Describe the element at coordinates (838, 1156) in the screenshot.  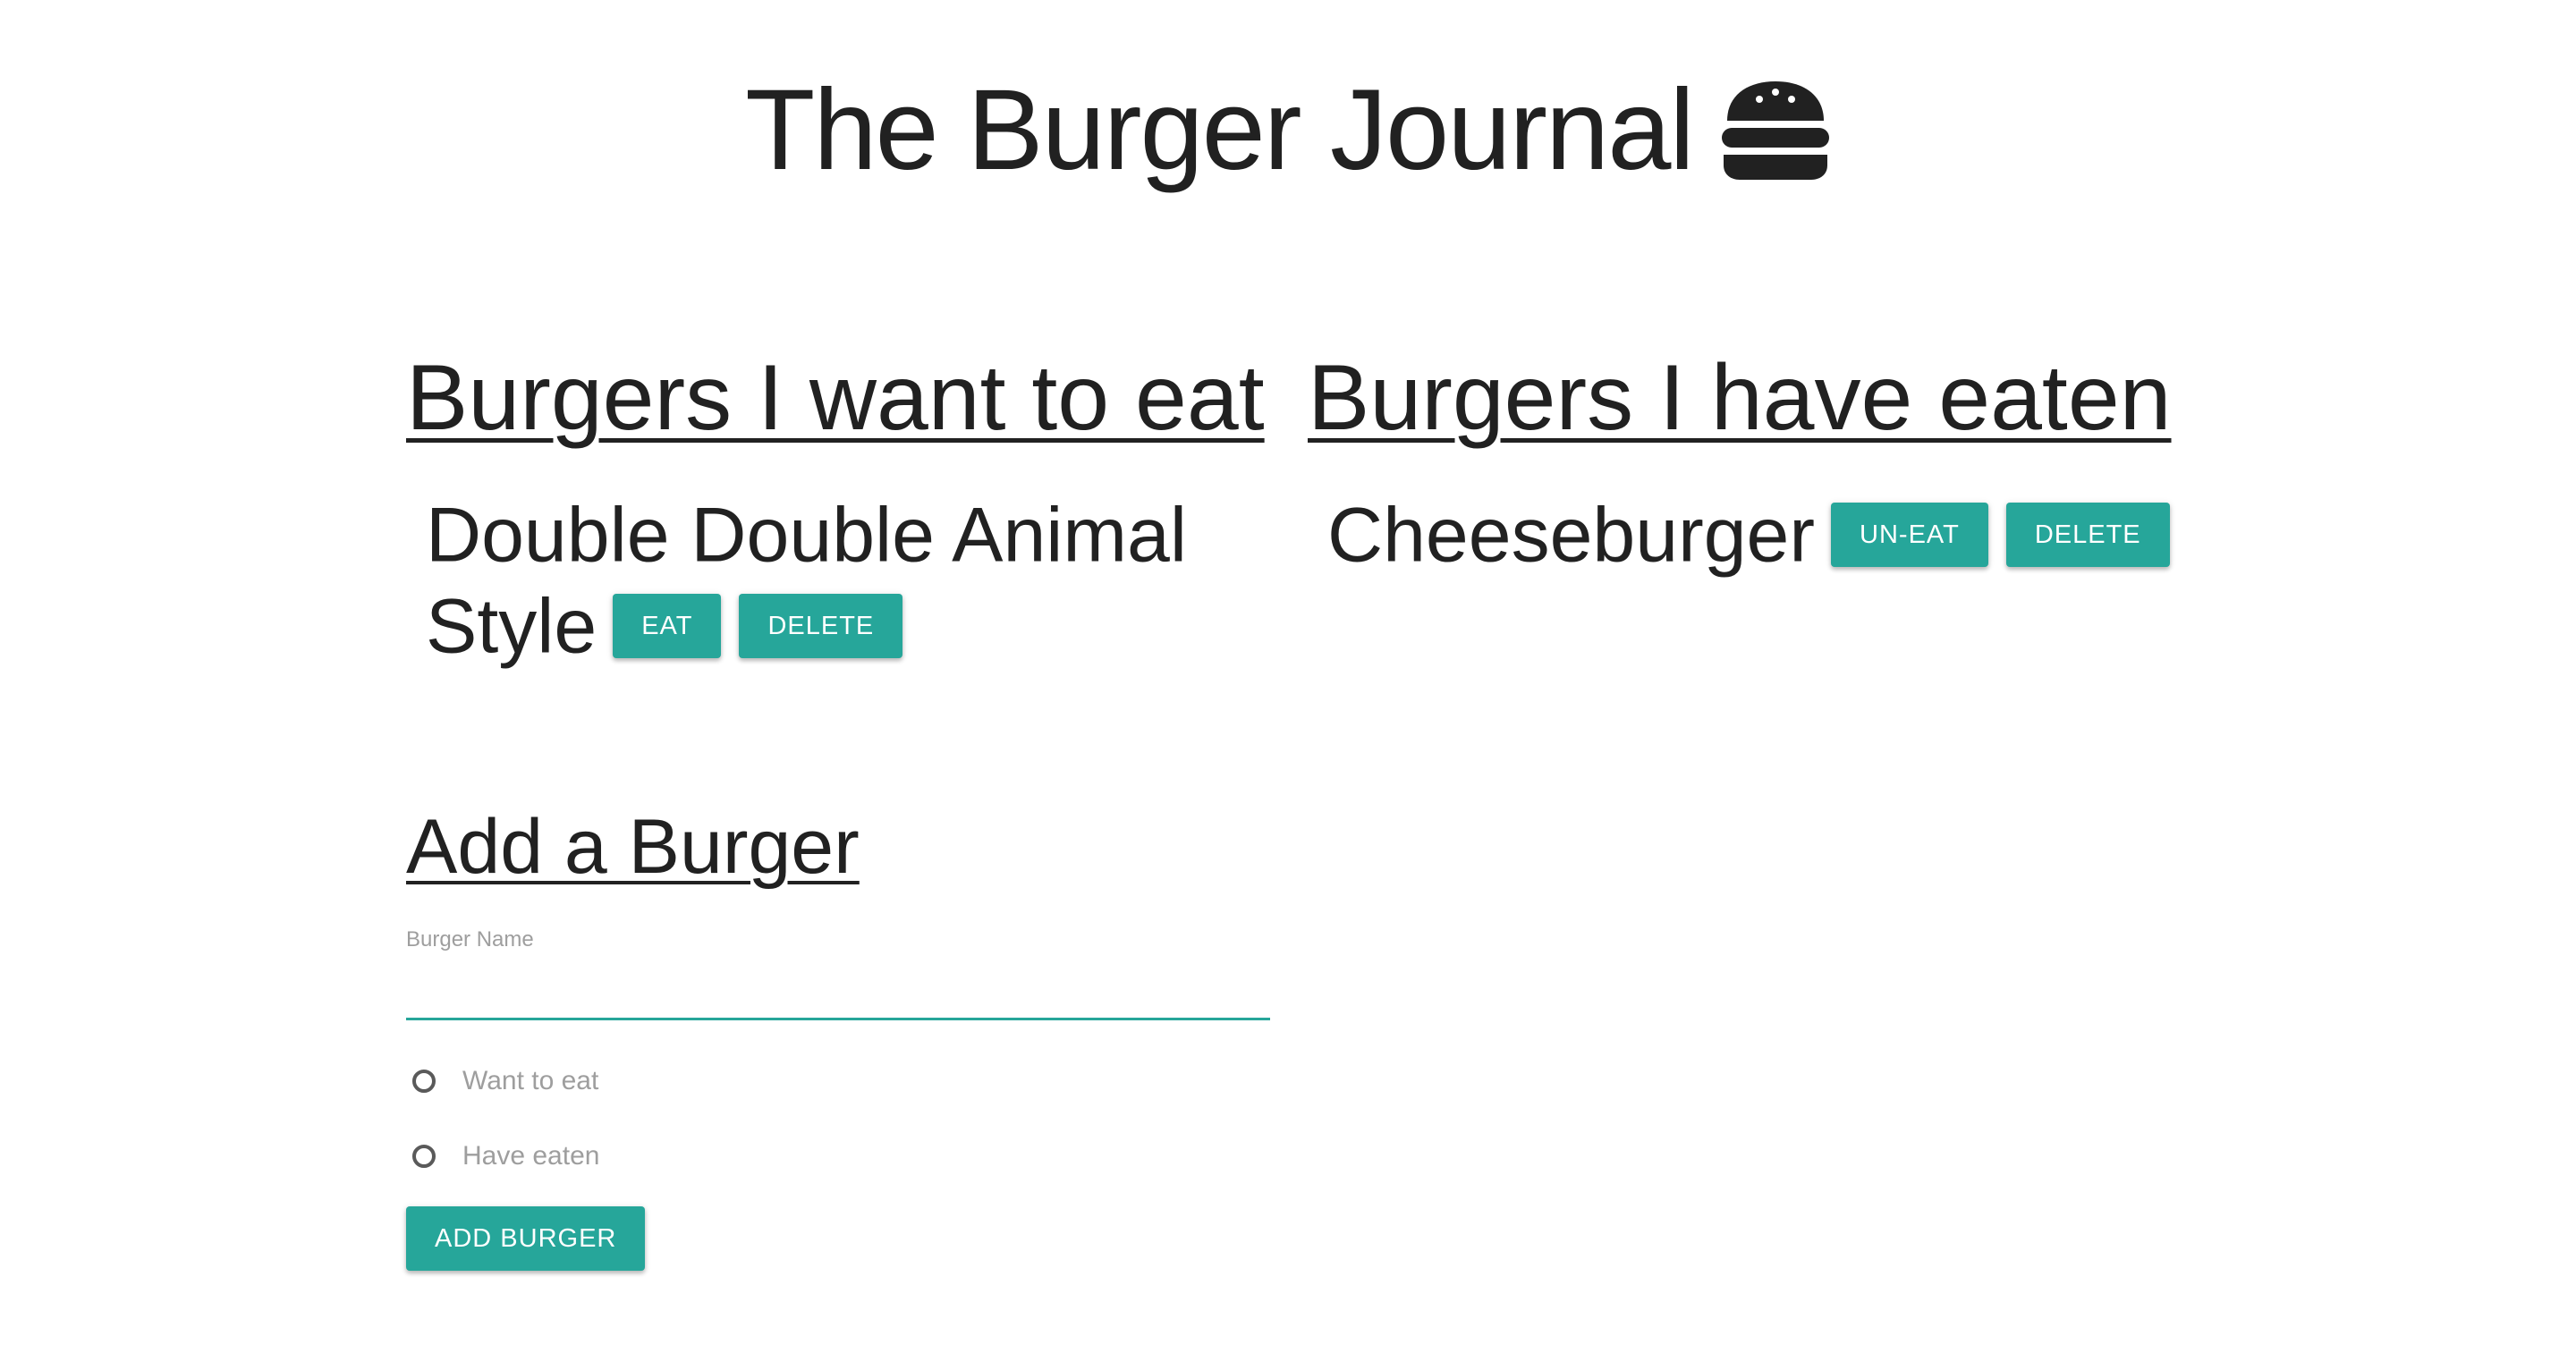
I see `radio-have-eaten: Have eaten` at that location.